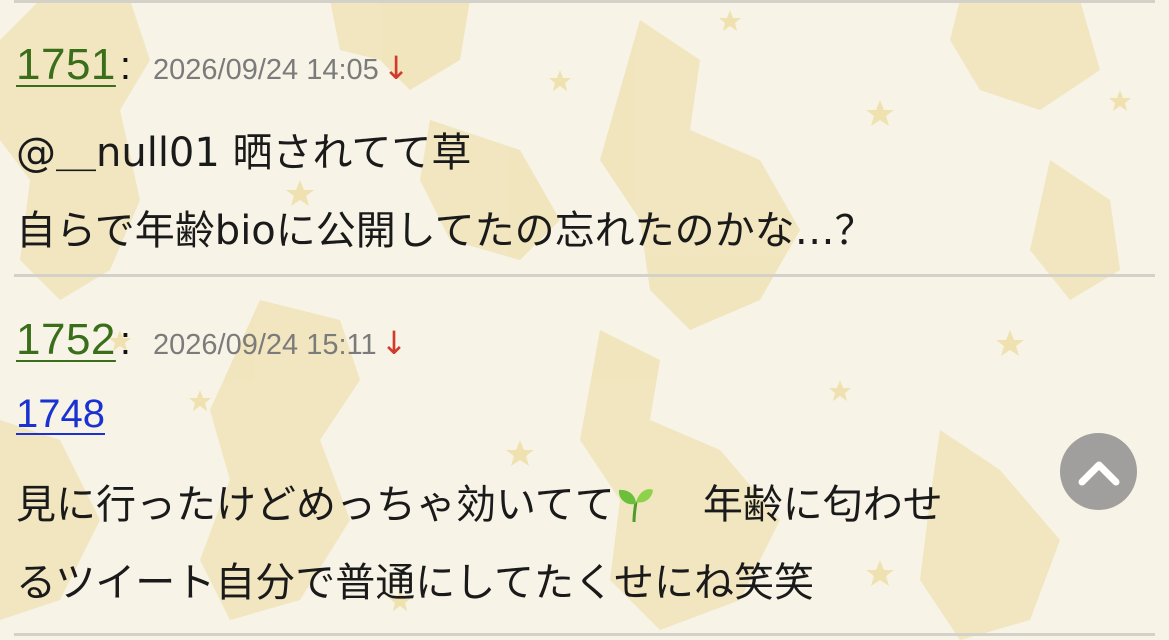  I want to click on post-body-line: るツイート自分で普通にしてたくせにね笑笑, so click(415, 583).